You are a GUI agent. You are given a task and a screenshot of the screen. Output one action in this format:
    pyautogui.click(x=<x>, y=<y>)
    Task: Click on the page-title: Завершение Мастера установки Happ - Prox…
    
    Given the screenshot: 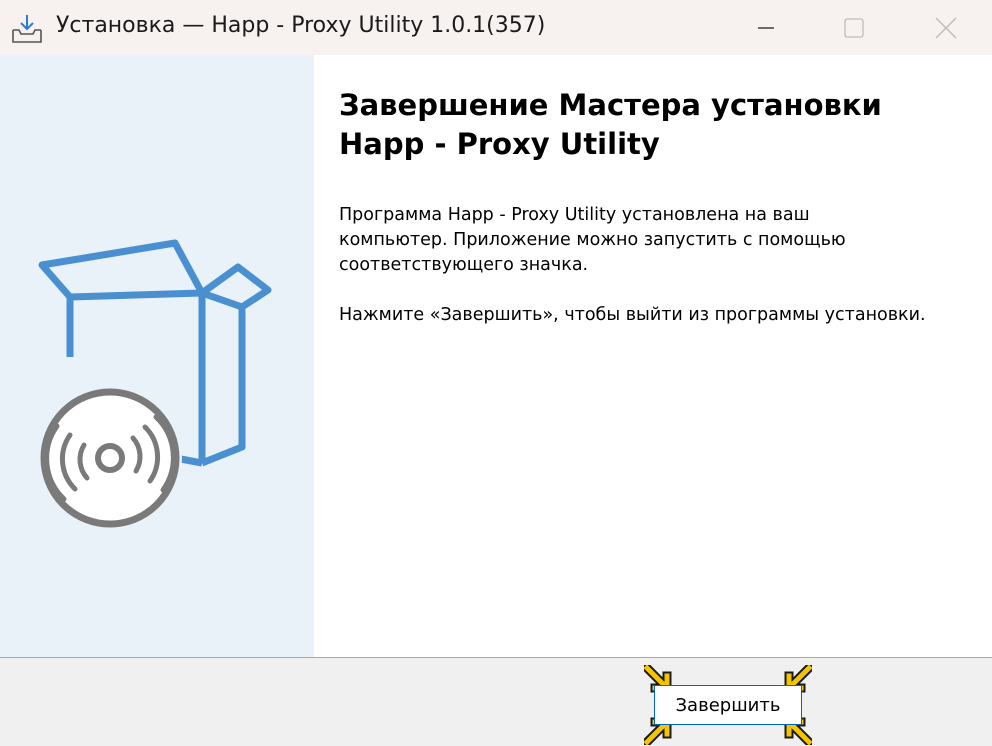 What is the action you would take?
    pyautogui.click(x=654, y=125)
    